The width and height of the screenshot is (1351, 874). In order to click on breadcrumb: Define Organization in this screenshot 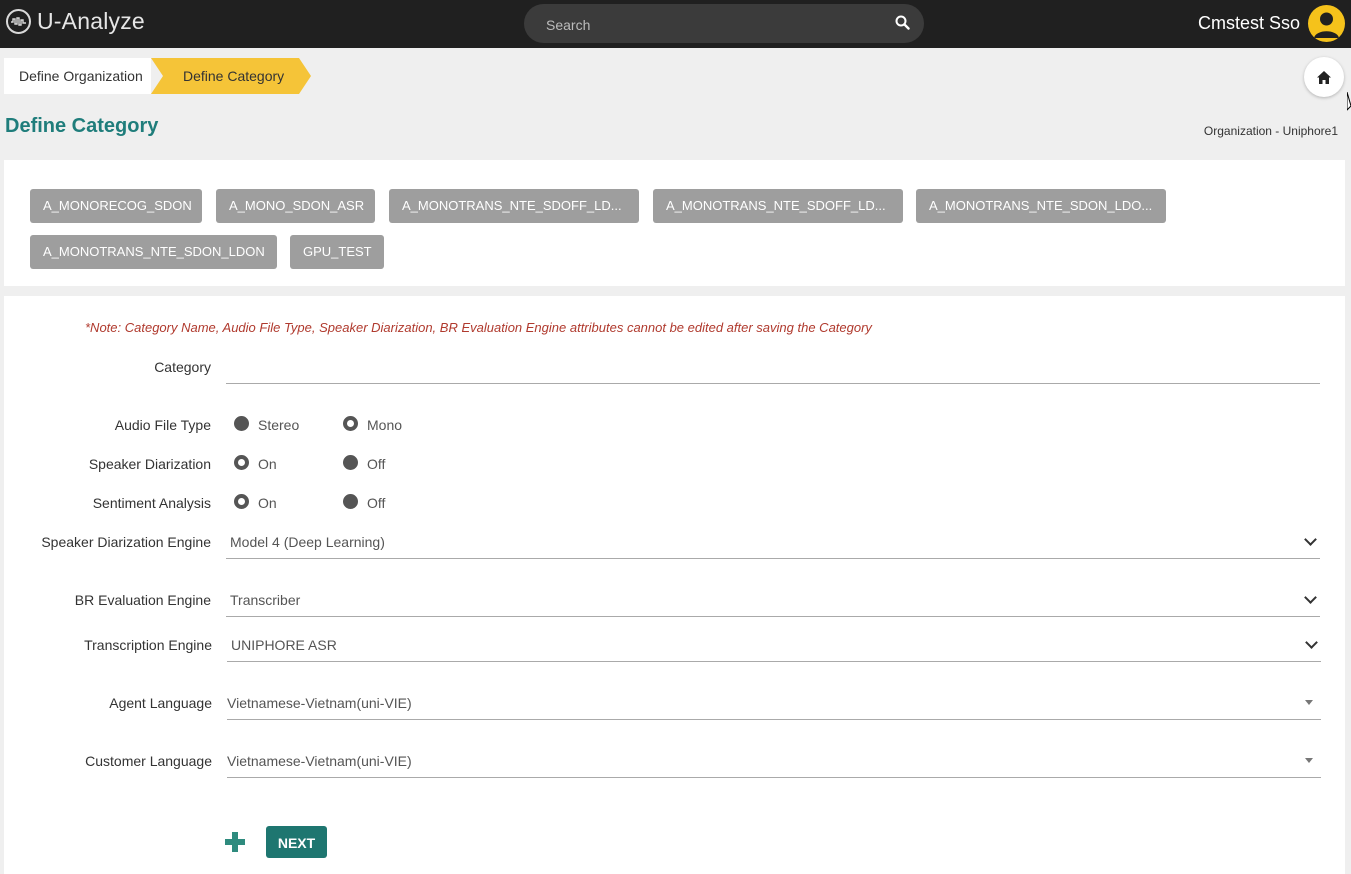, I will do `click(77, 76)`.